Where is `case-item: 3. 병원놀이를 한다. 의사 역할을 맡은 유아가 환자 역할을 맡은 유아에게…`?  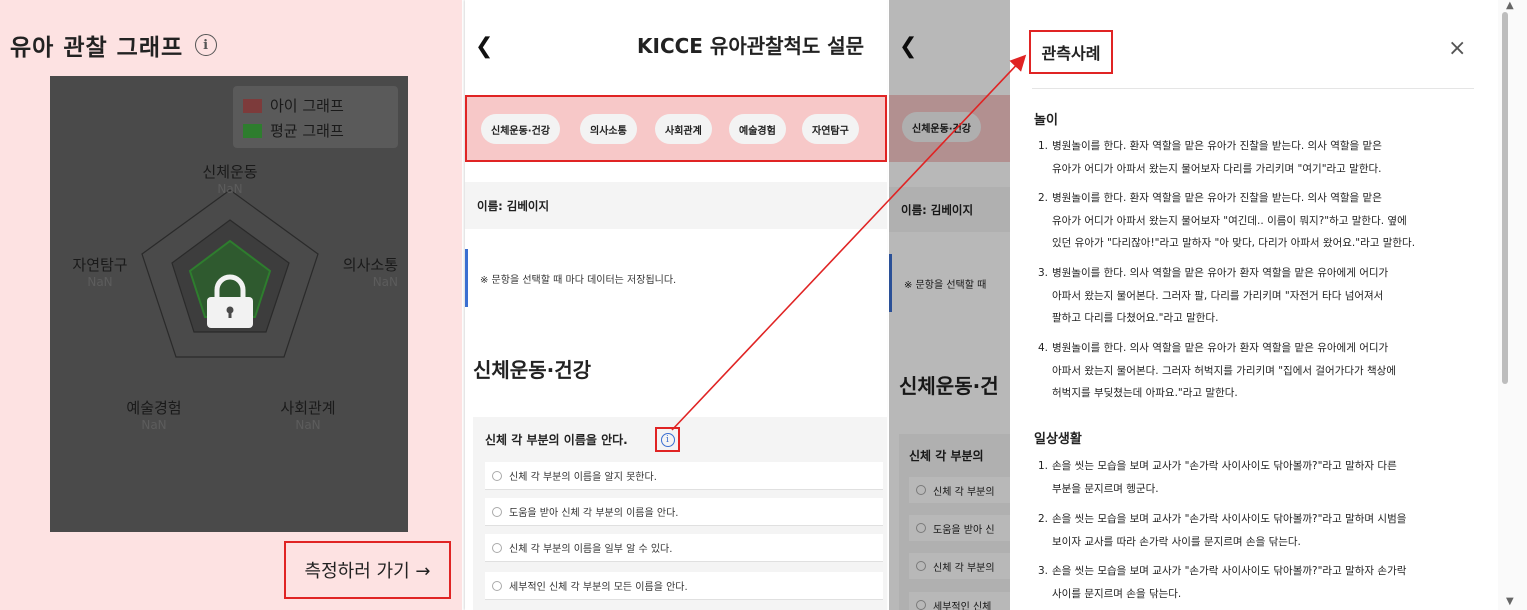 case-item: 3. 병원놀이를 한다. 의사 역할을 맡은 유아가 환자 역할을 맡은 유아에게… is located at coordinates (1213, 295).